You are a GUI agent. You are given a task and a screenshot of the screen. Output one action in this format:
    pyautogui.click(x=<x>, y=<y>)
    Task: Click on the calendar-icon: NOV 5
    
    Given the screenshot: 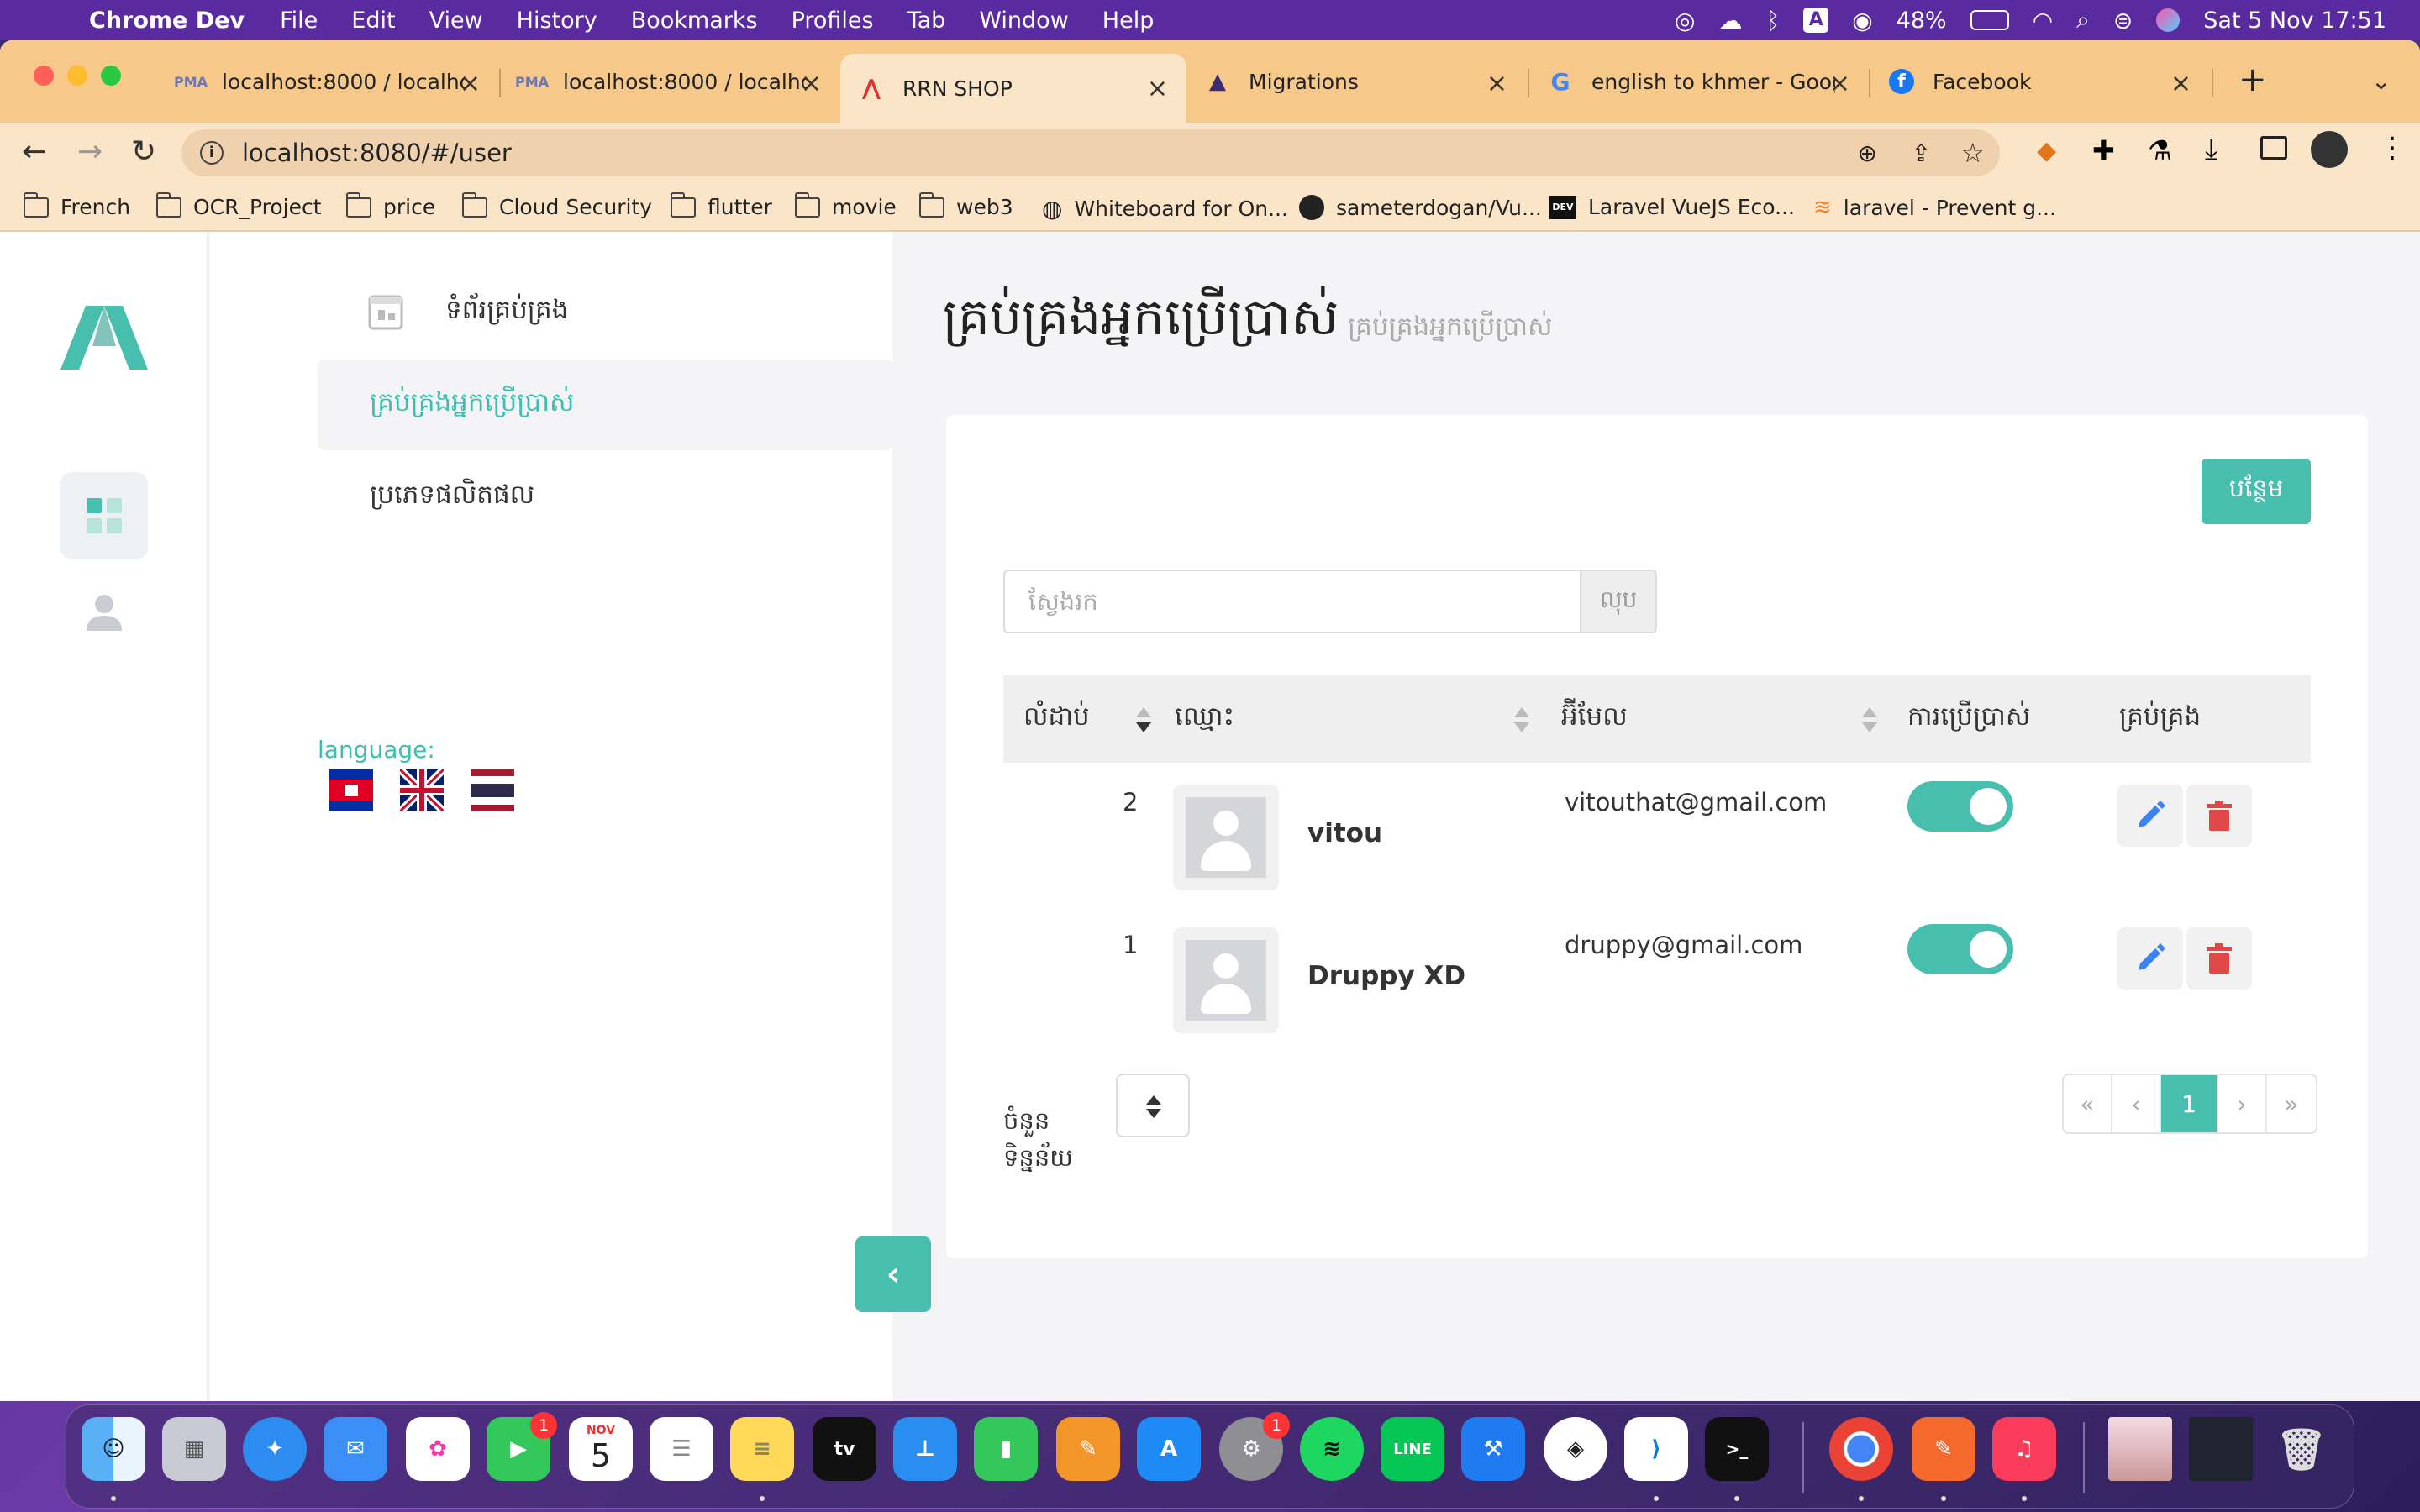 What is the action you would take?
    pyautogui.click(x=601, y=1449)
    